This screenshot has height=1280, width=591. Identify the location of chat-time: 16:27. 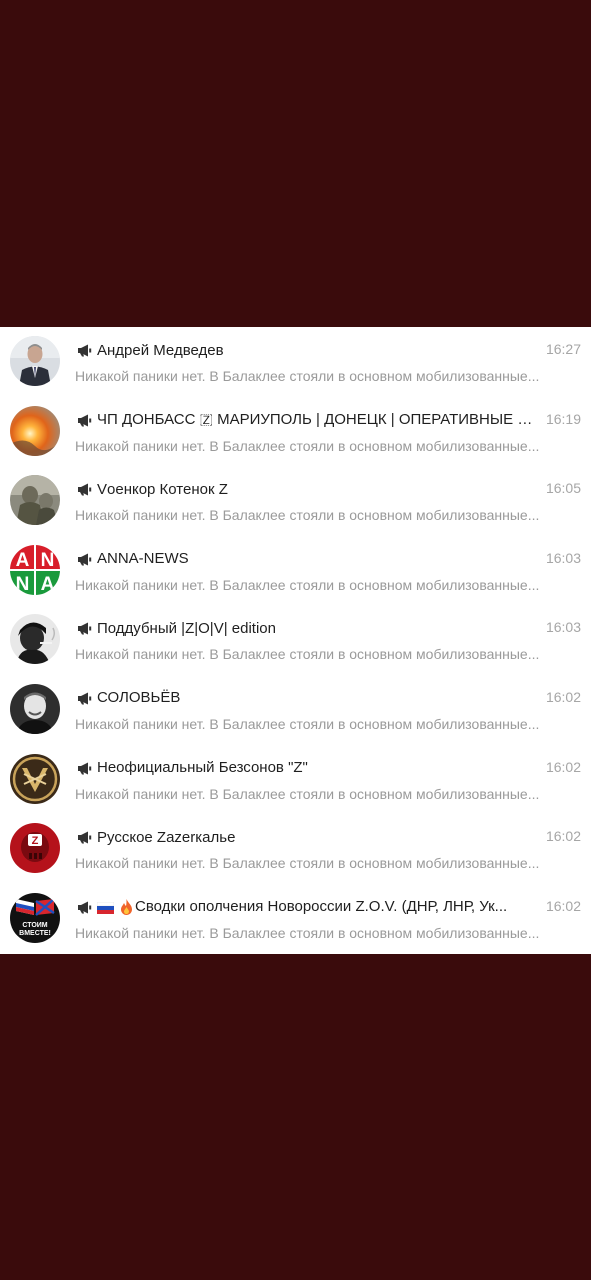
(563, 349).